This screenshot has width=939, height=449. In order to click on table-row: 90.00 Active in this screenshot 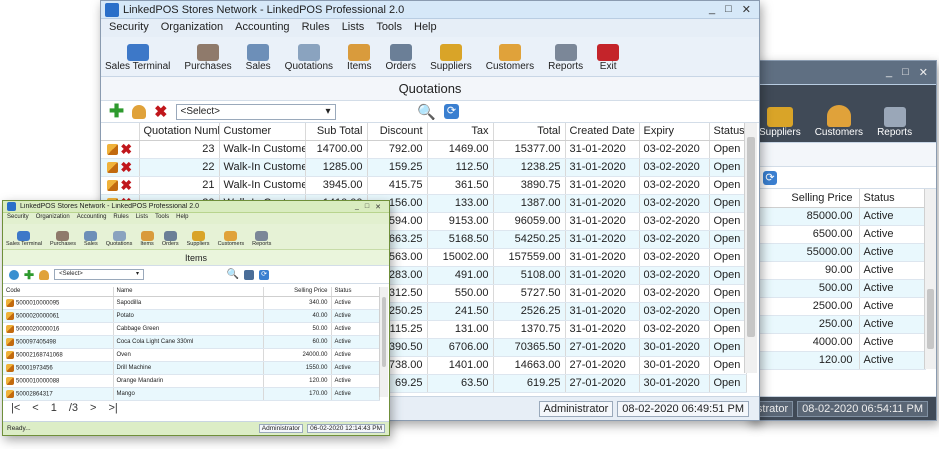, I will do `click(837, 270)`.